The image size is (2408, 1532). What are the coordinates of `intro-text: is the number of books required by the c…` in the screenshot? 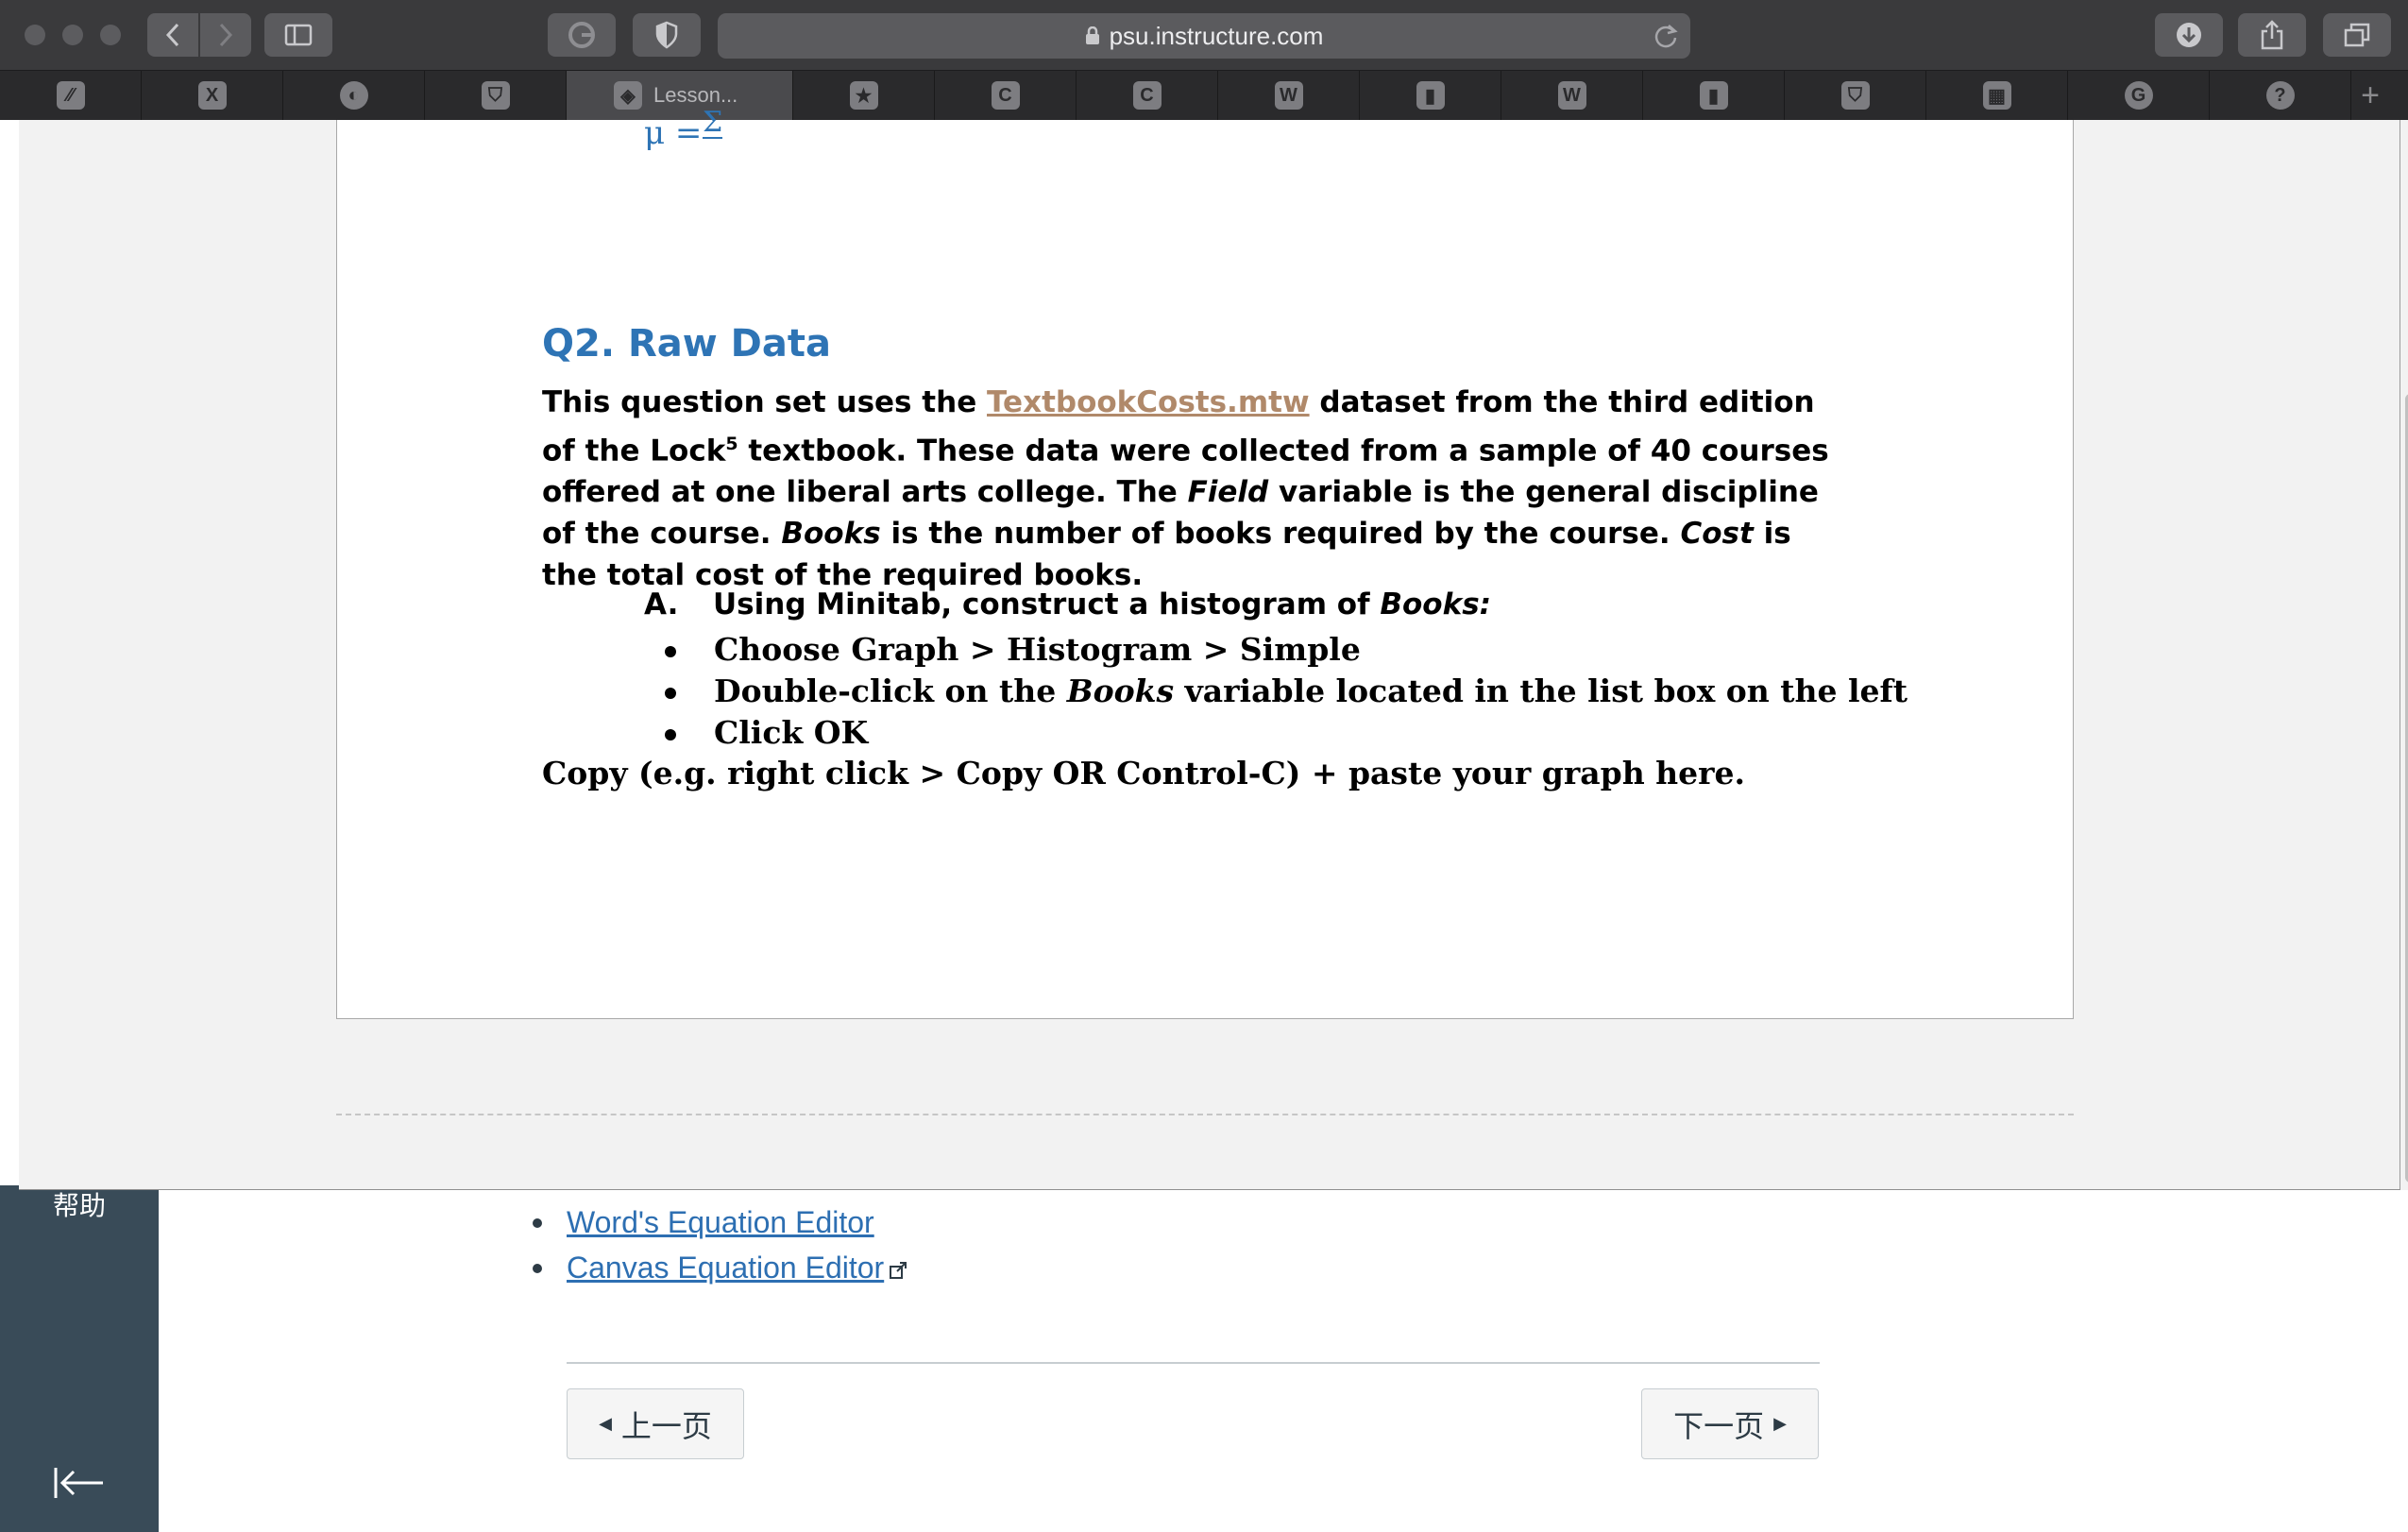 It's located at (1280, 534).